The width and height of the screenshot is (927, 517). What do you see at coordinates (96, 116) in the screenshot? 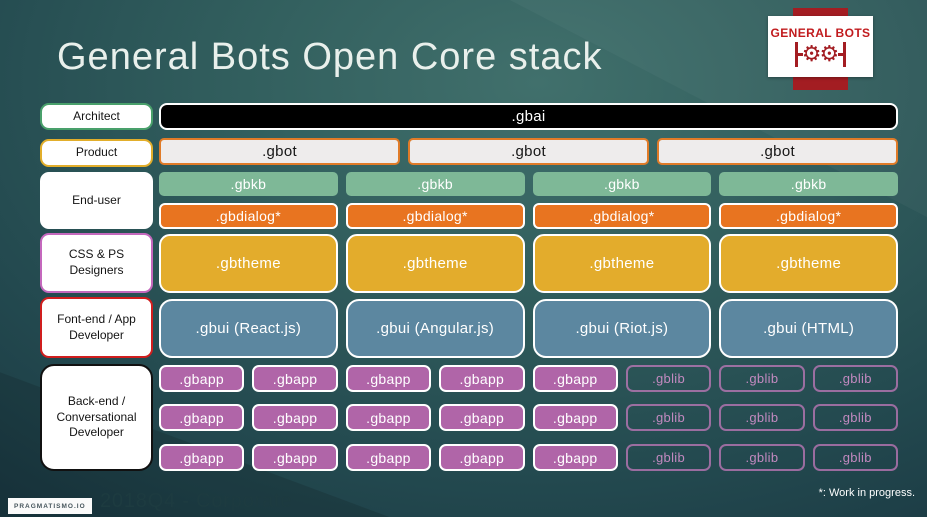
I see `role-label-architect: Architect` at bounding box center [96, 116].